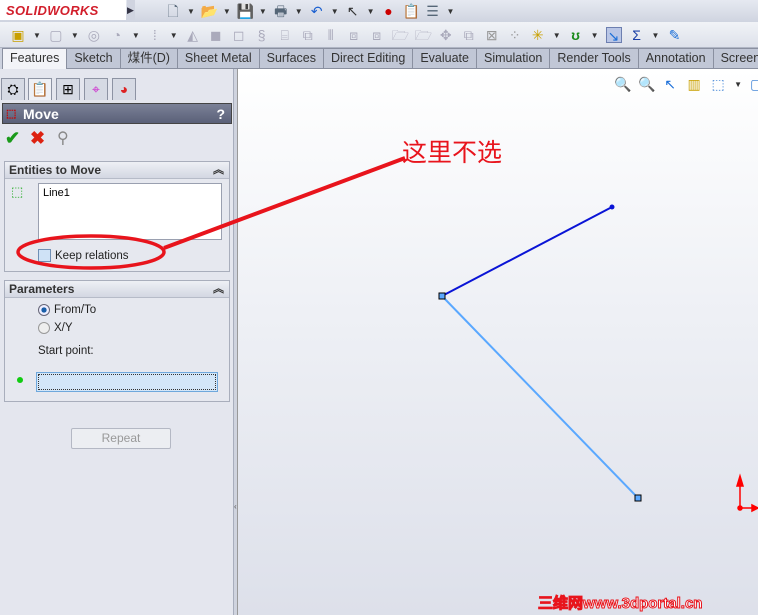 The image size is (758, 615). Describe the element at coordinates (746, 493) in the screenshot. I see `origin-icon` at that location.